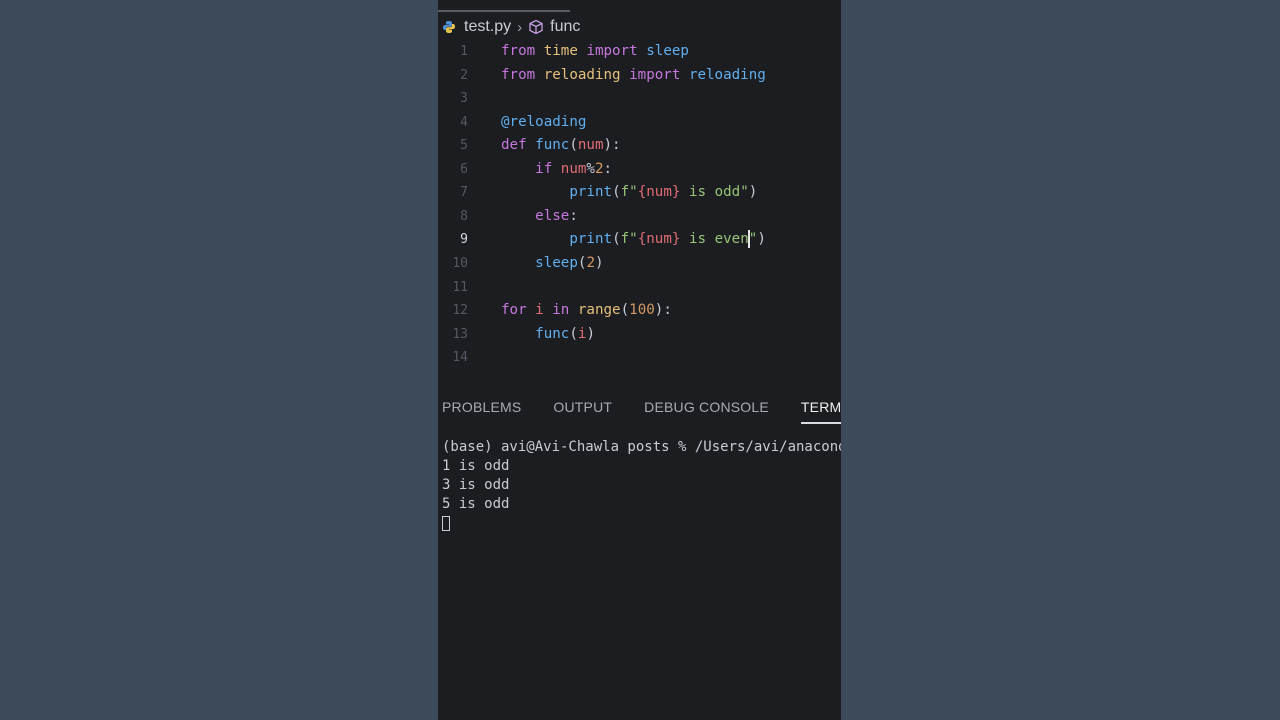 The height and width of the screenshot is (720, 1280). Describe the element at coordinates (639, 263) in the screenshot. I see `code-line: 10 sleep(2)` at that location.